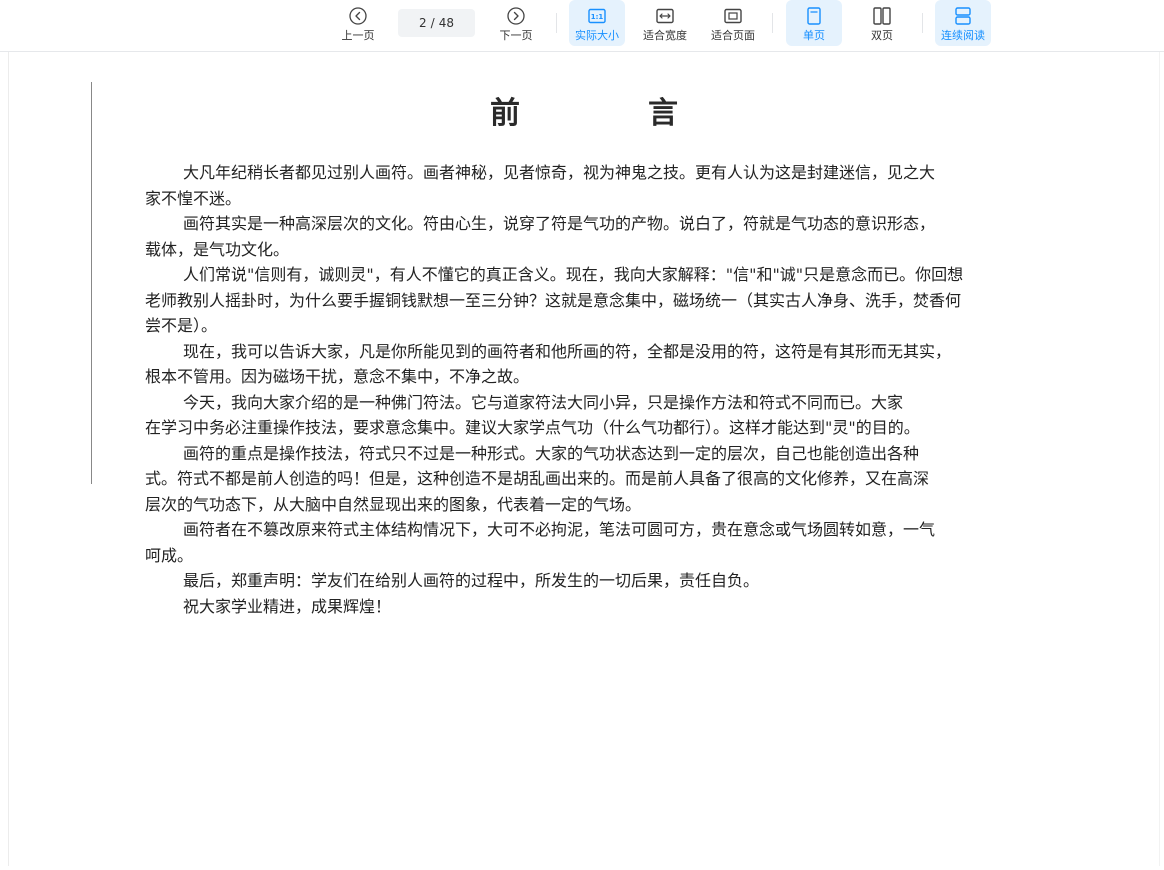 Image resolution: width=1164 pixels, height=870 pixels. What do you see at coordinates (337, 376) in the screenshot?
I see `document-line: 根本不管用。因为磁场干扰，意念不集中，不净之故。` at bounding box center [337, 376].